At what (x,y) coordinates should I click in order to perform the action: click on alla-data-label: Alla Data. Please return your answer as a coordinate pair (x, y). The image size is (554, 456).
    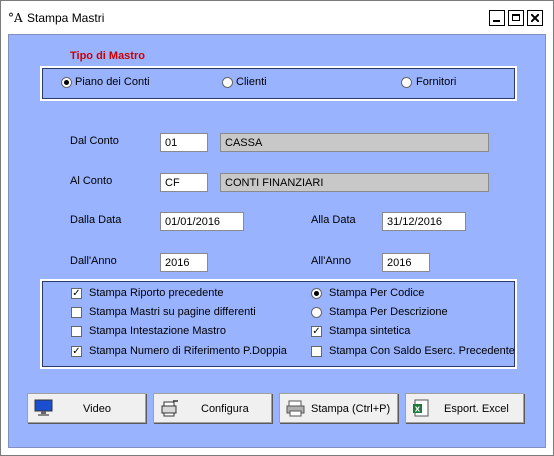
    Looking at the image, I should click on (333, 220).